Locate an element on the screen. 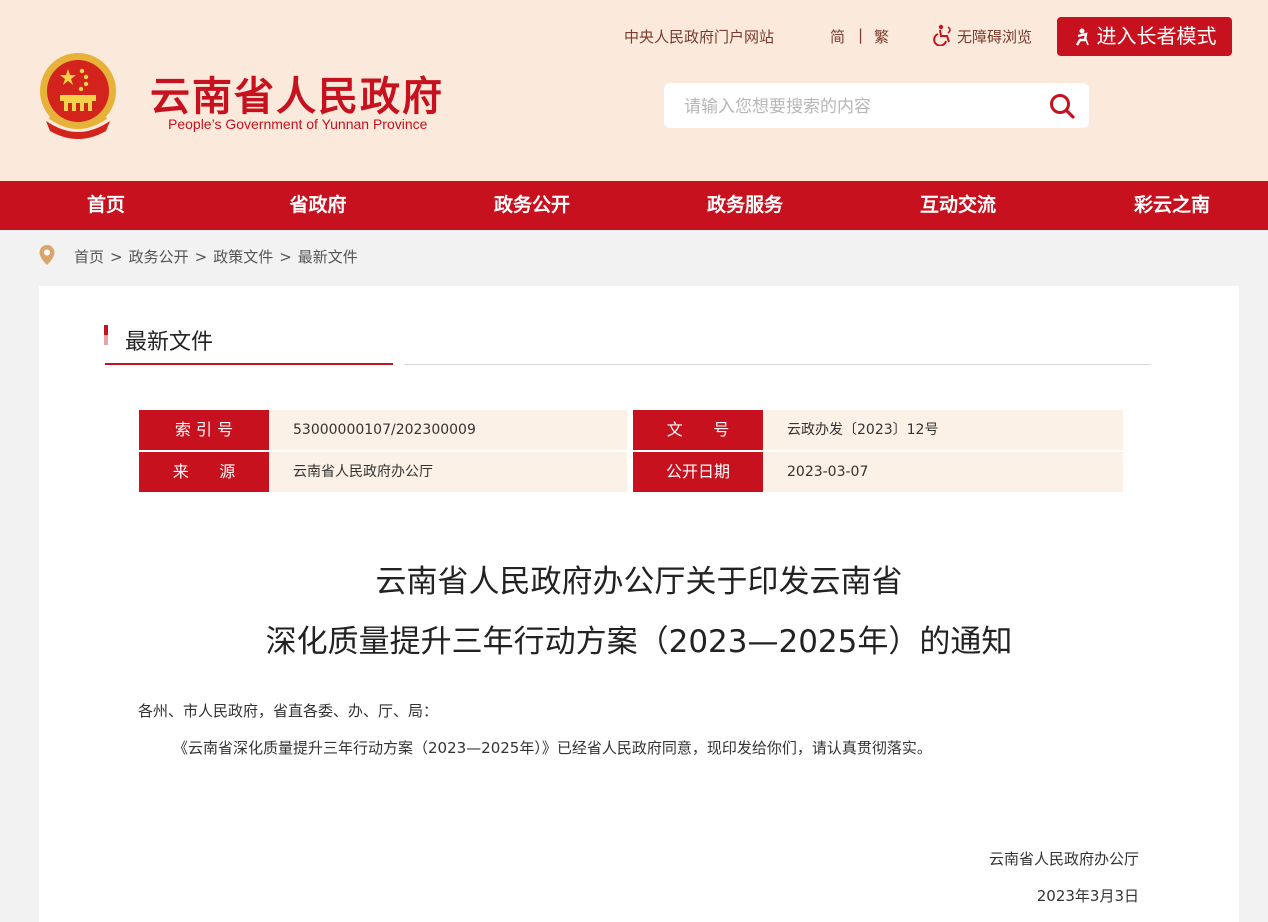  meta-docno-label: 文 号 is located at coordinates (698, 430).